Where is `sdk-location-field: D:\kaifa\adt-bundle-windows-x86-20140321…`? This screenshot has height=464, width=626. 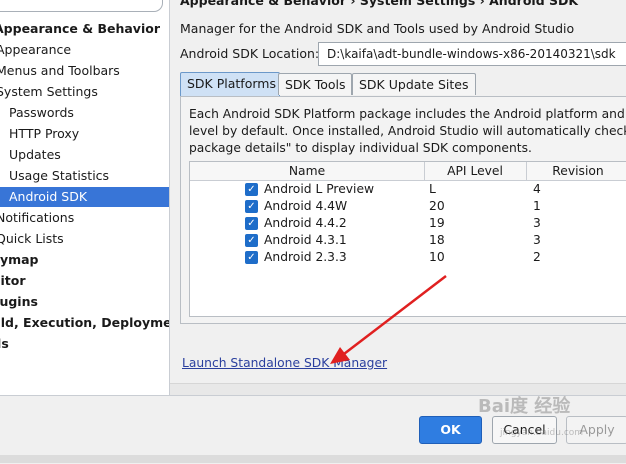 sdk-location-field: D:\kaifa\adt-bundle-windows-x86-20140321… is located at coordinates (472, 54).